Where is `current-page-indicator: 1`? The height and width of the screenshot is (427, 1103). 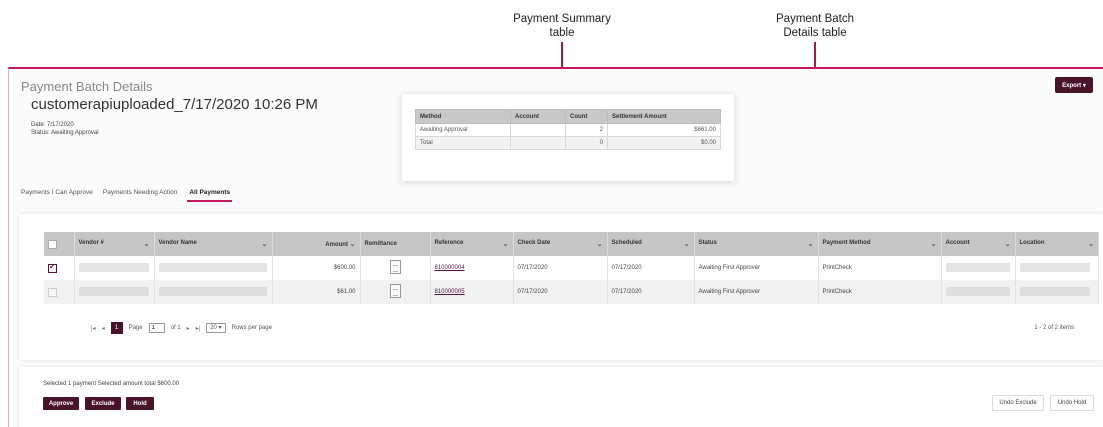
current-page-indicator: 1 is located at coordinates (116, 328).